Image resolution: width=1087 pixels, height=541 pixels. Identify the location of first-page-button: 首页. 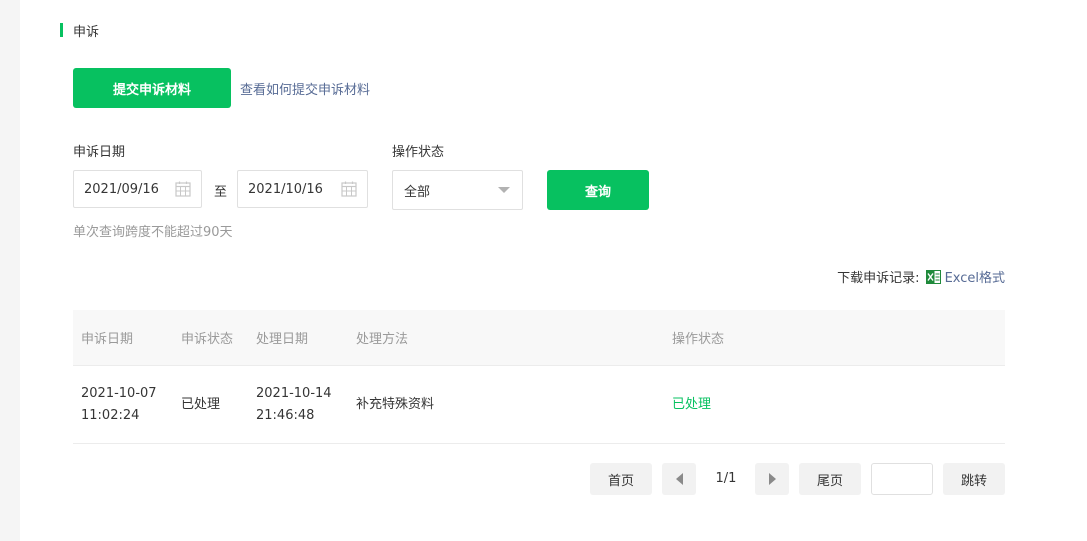
(621, 479).